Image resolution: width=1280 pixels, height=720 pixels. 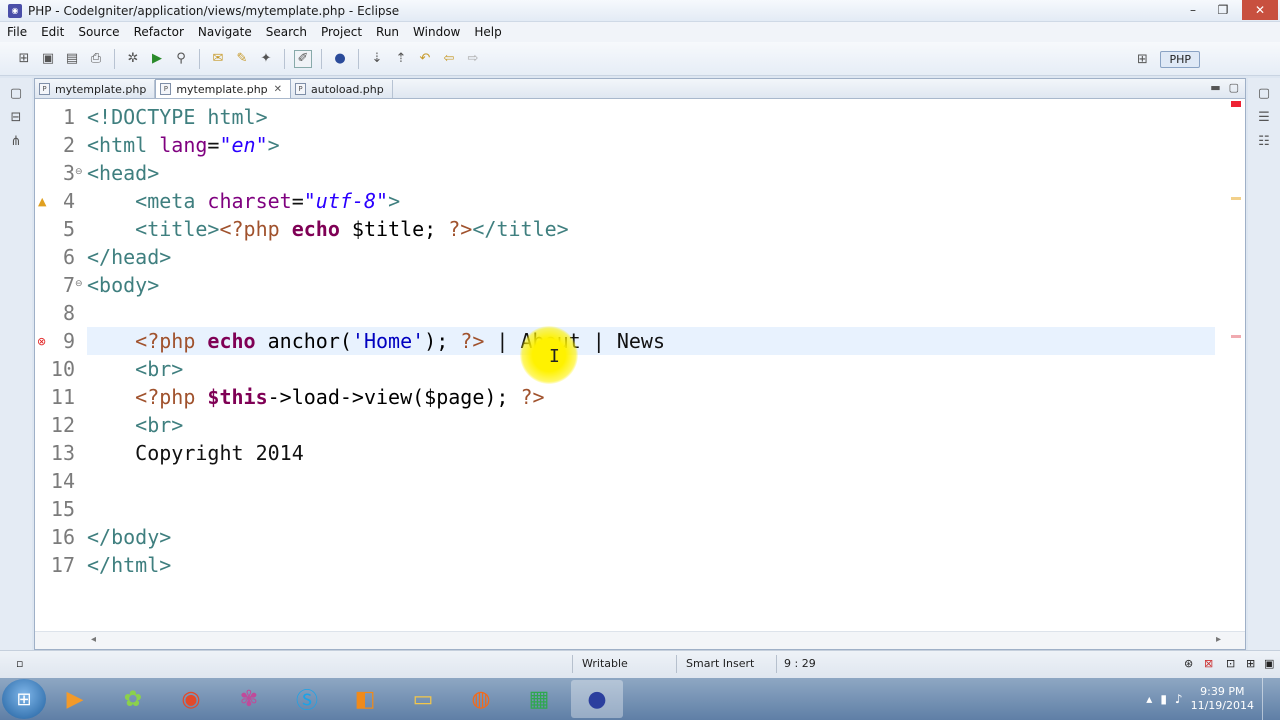 What do you see at coordinates (1260, 10) in the screenshot?
I see `close-button: ✕` at bounding box center [1260, 10].